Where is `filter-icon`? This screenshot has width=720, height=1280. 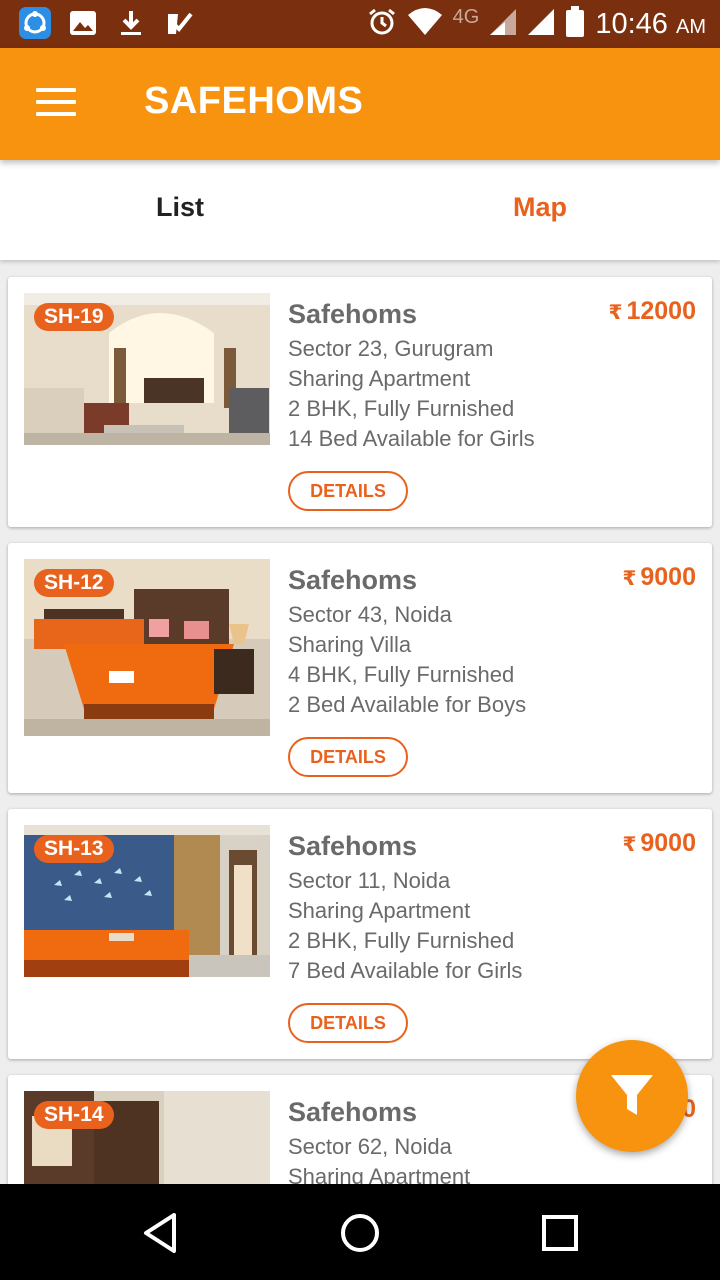
filter-icon is located at coordinates (632, 1095).